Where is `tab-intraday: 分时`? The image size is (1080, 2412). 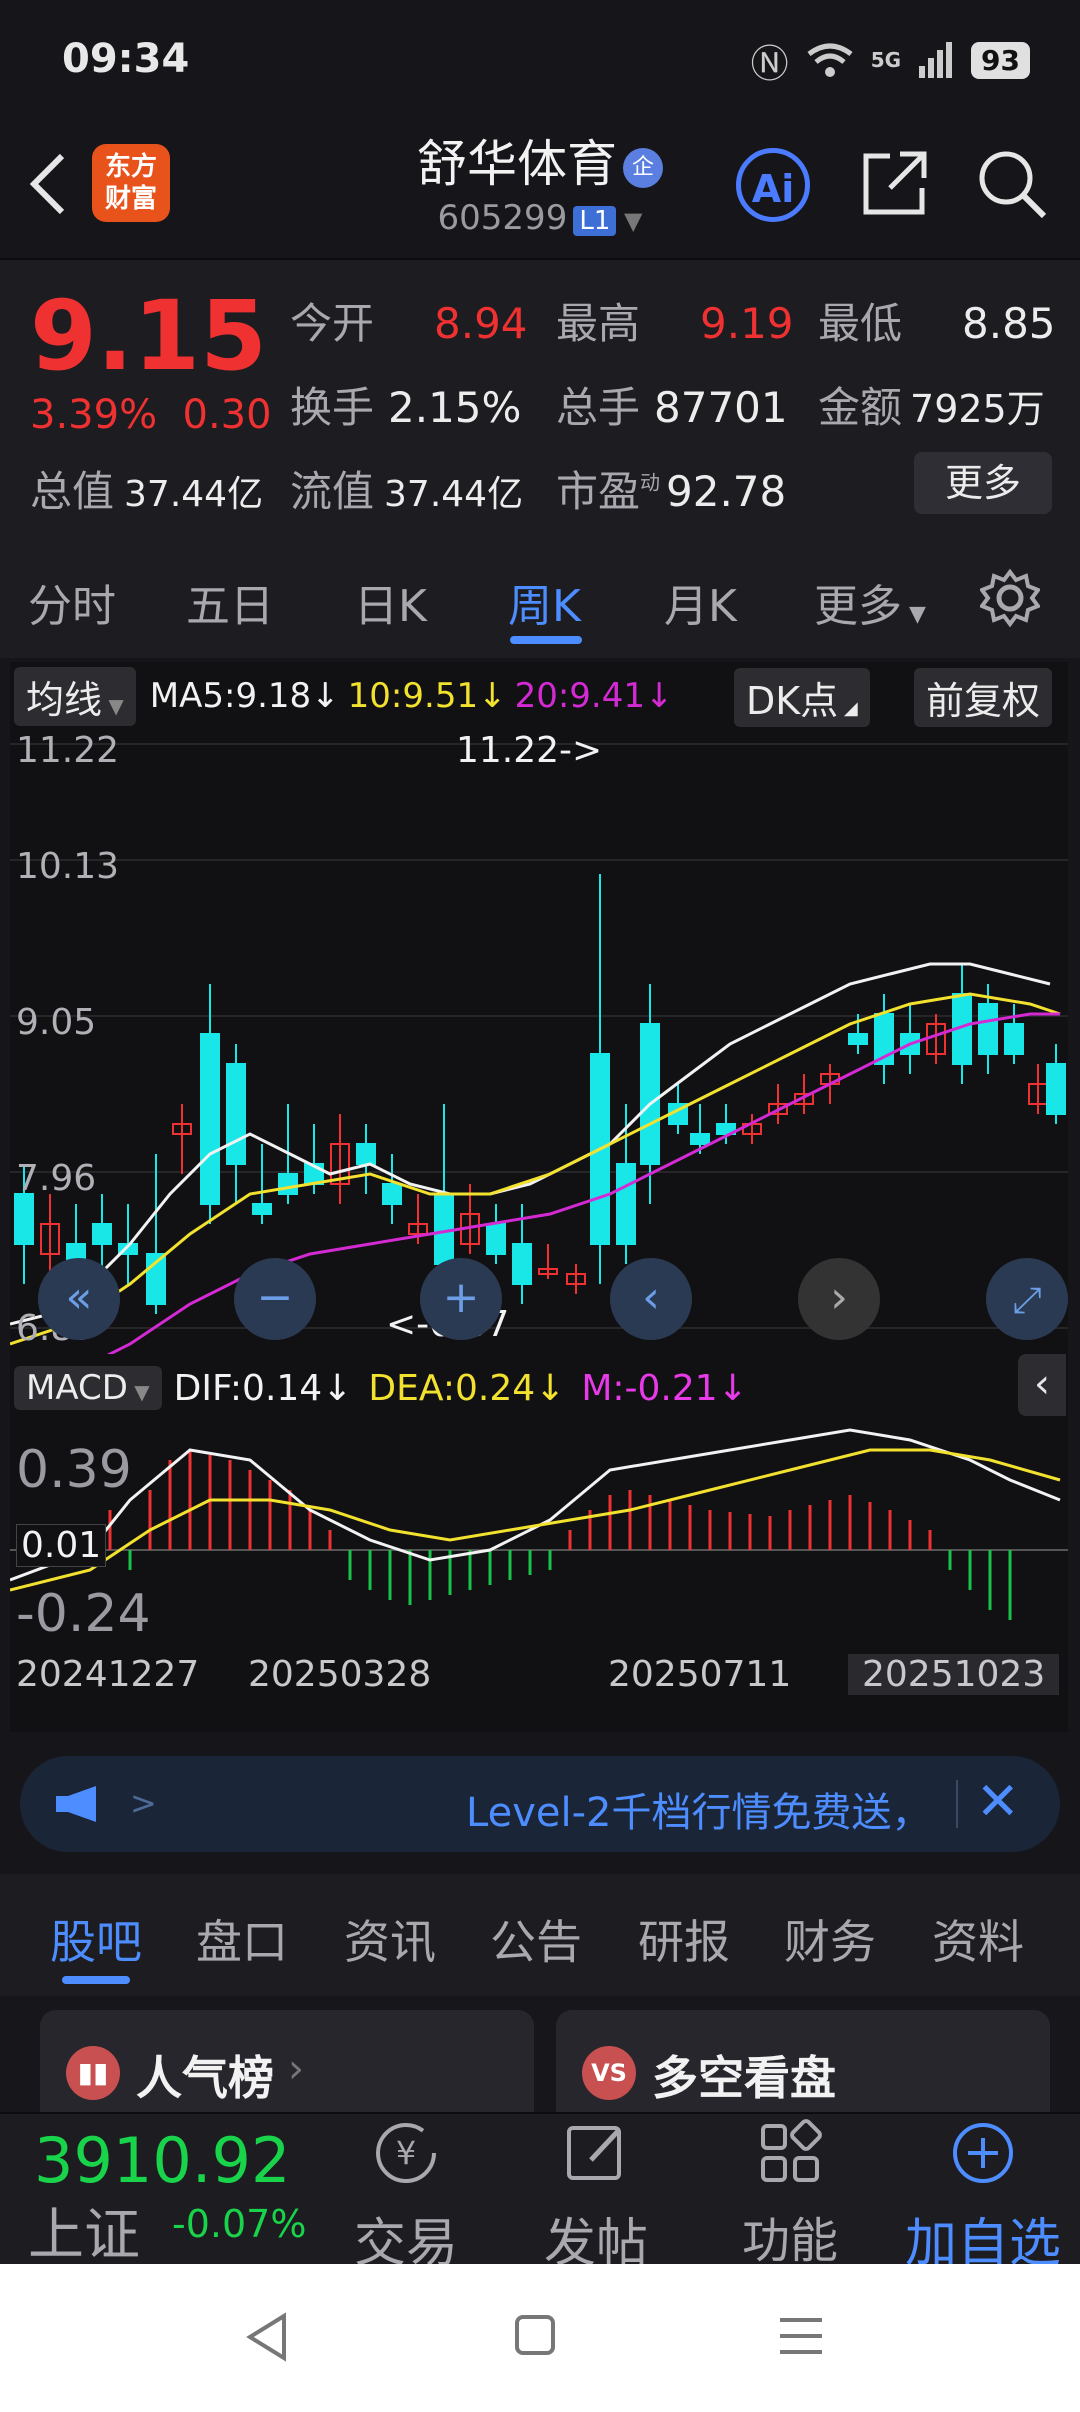 tab-intraday: 分时 is located at coordinates (72, 602).